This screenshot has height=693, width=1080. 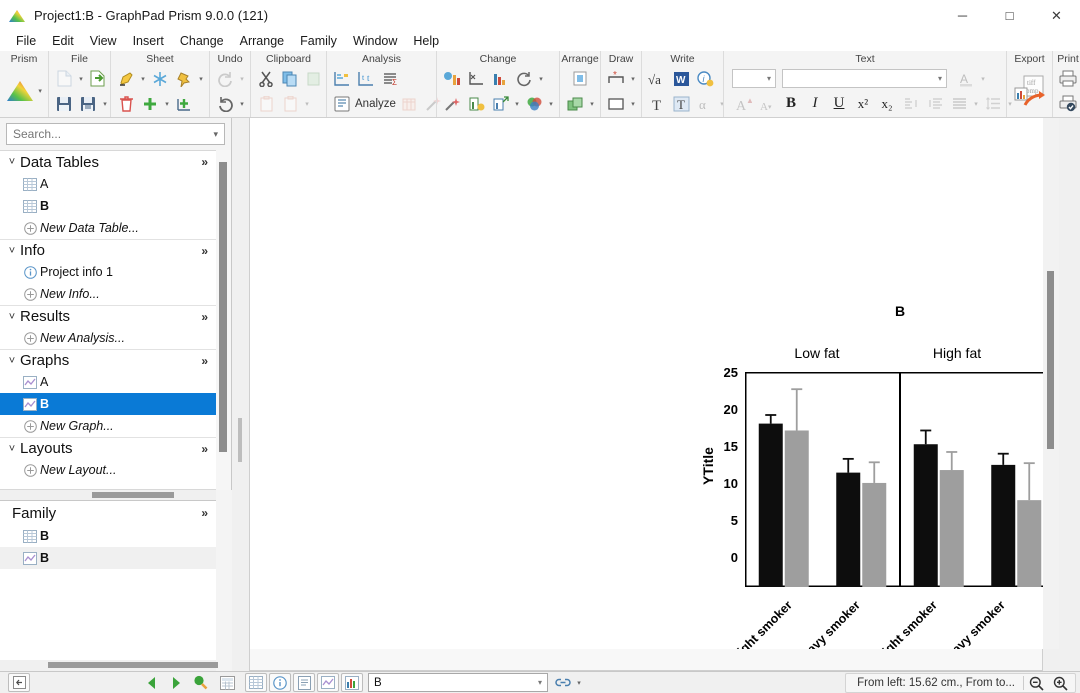 What do you see at coordinates (458, 682) in the screenshot?
I see `sheet-select: B ▾` at bounding box center [458, 682].